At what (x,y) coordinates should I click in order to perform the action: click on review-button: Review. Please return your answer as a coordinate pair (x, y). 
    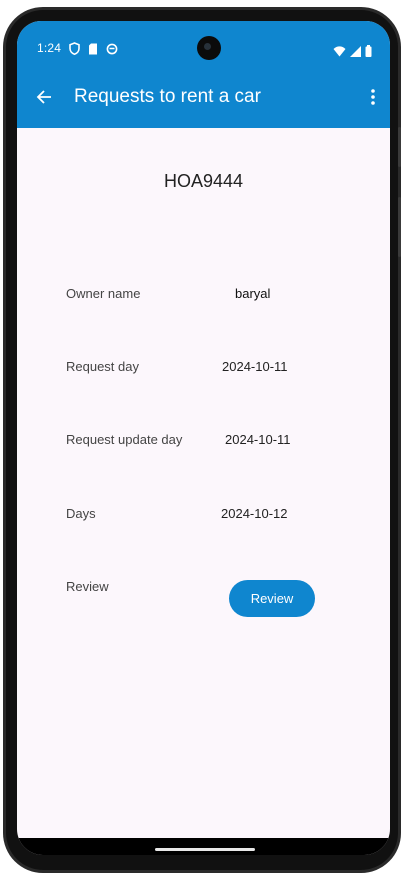
    Looking at the image, I should click on (272, 598).